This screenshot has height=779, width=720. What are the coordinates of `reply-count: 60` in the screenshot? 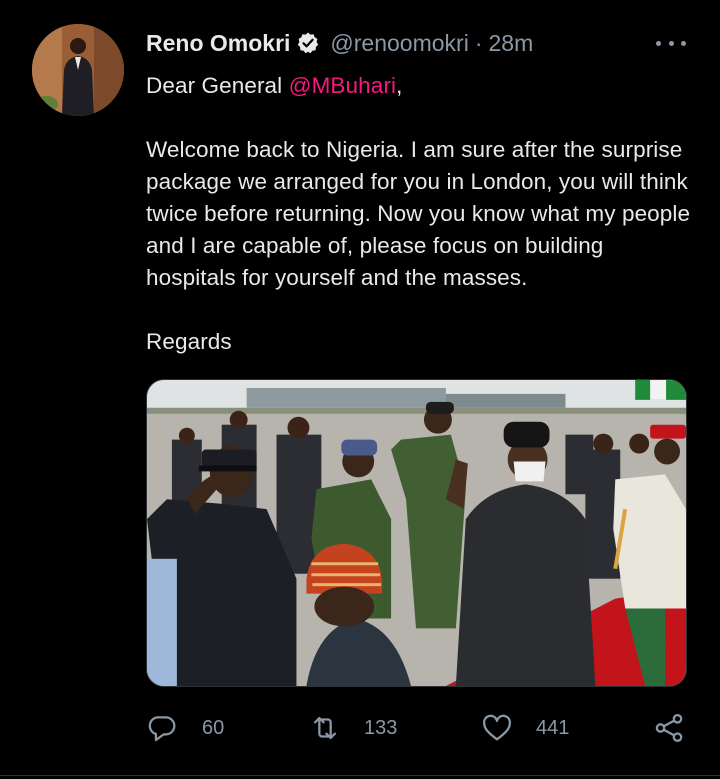 It's located at (213, 727).